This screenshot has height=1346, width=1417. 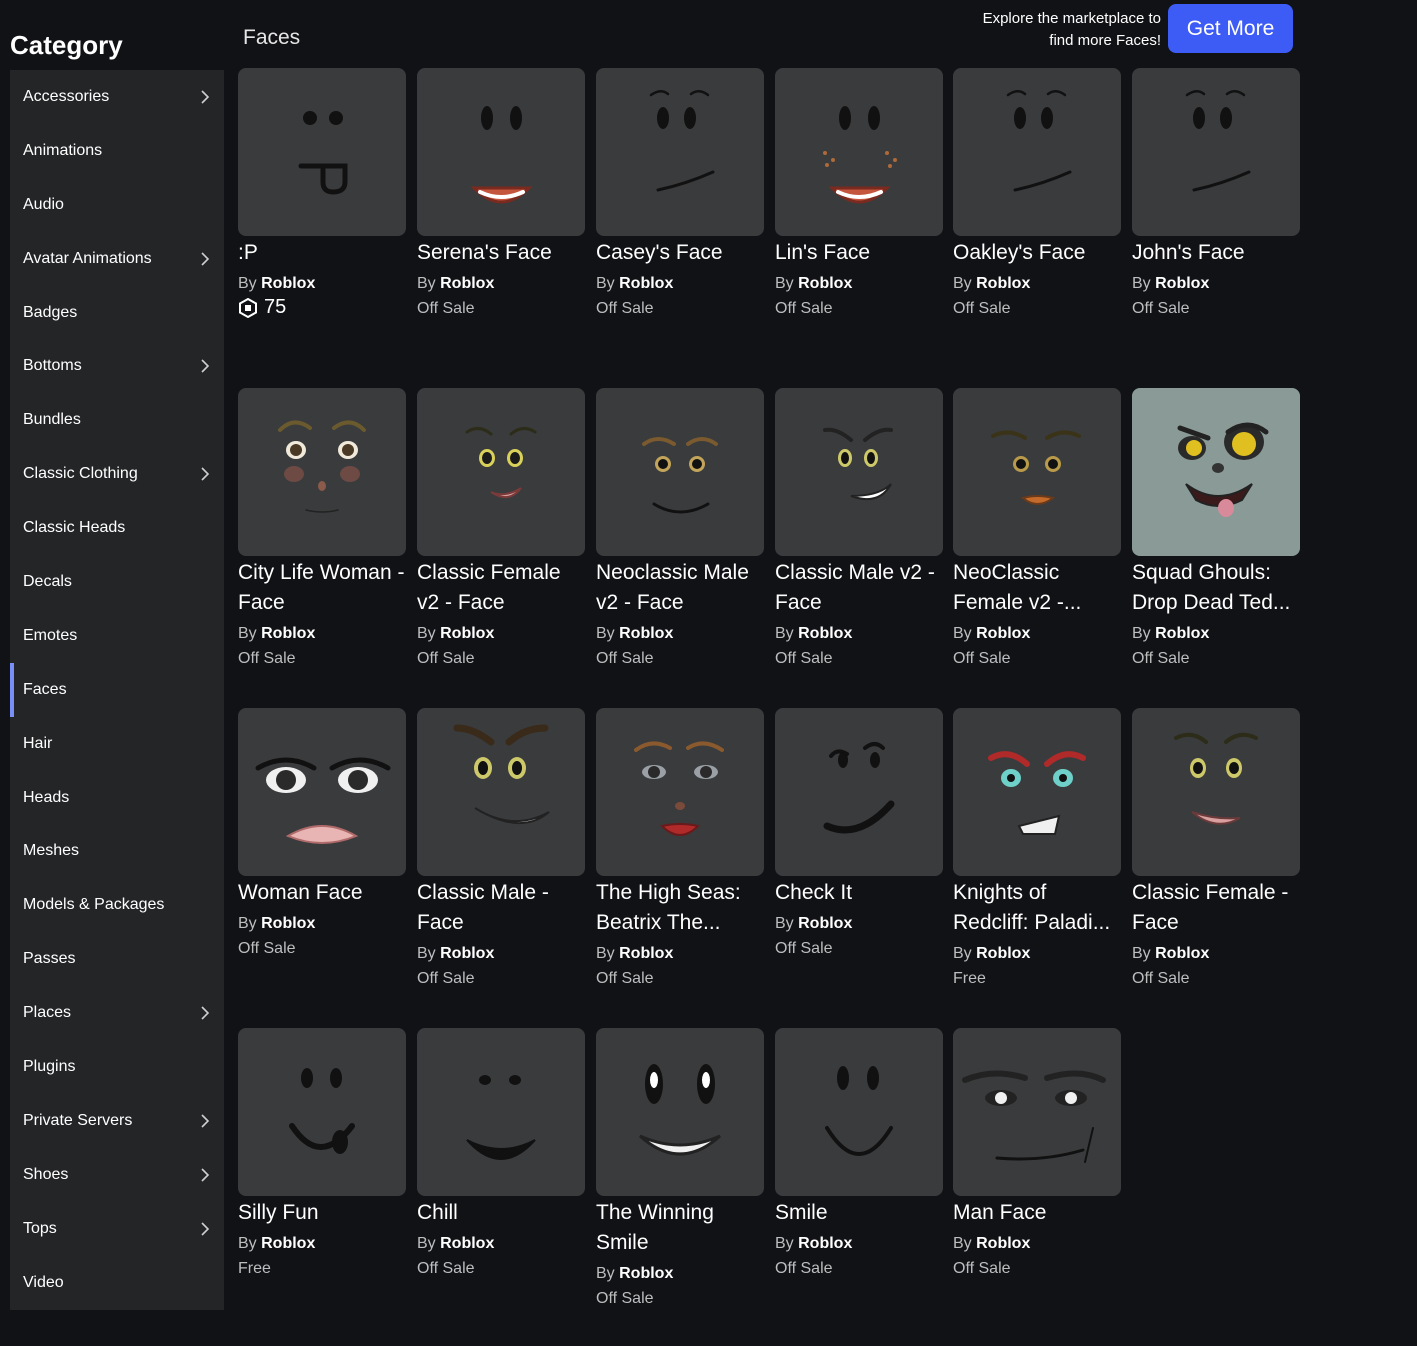 I want to click on item-name: Check It, so click(x=859, y=893).